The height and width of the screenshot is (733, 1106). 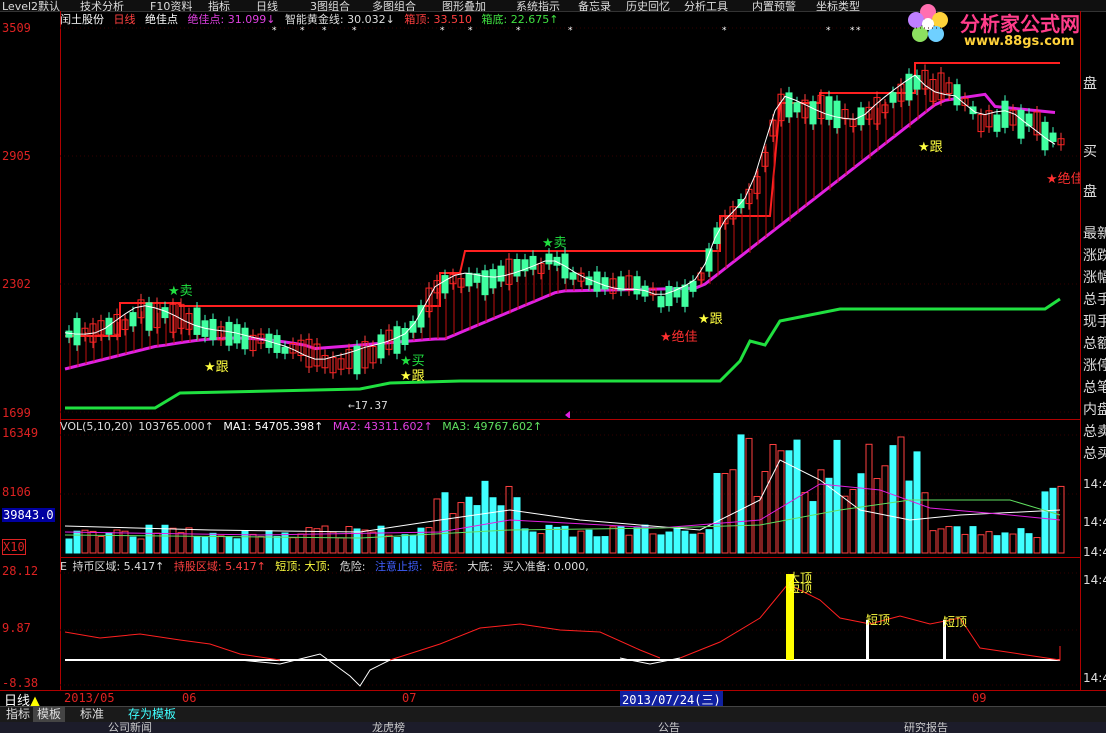 What do you see at coordinates (520, 19) in the screenshot?
I see `box-bottom-value: 箱底: 22.675↑` at bounding box center [520, 19].